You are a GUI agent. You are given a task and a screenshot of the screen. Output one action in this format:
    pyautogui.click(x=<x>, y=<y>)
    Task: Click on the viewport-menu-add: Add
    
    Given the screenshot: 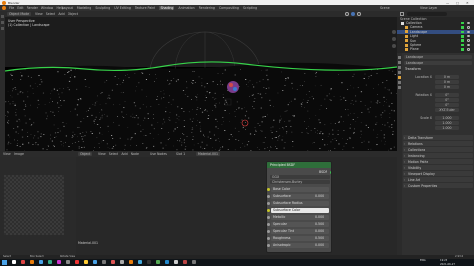 What is the action you would take?
    pyautogui.click(x=61, y=14)
    